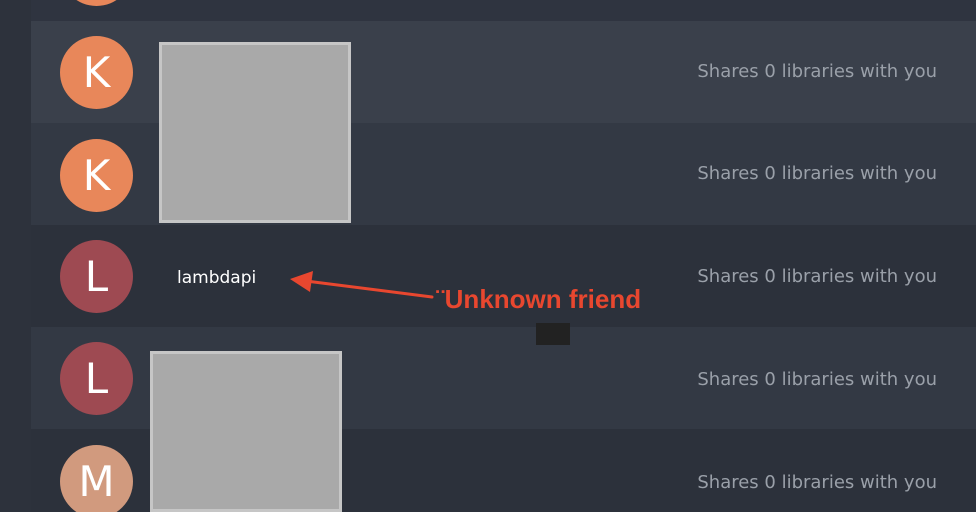 The image size is (976, 512). I want to click on friend-row, so click(503, 10).